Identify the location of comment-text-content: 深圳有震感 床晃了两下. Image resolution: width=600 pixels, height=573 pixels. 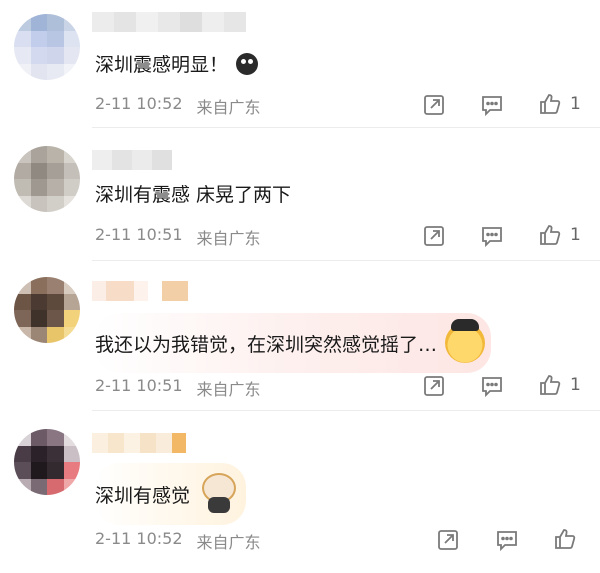
(193, 195).